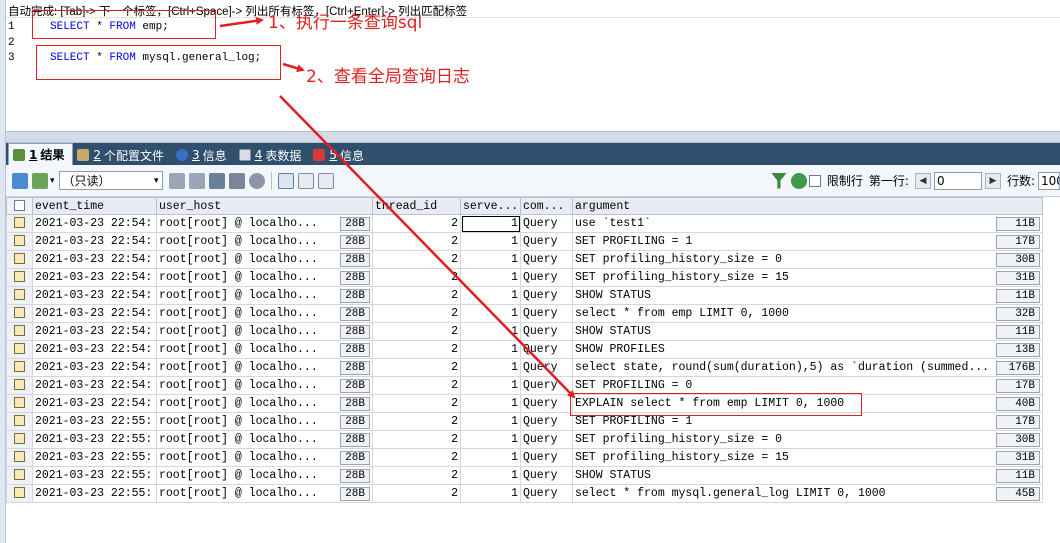  Describe the element at coordinates (196, 180) in the screenshot. I see `duplicate-row-icon` at that location.